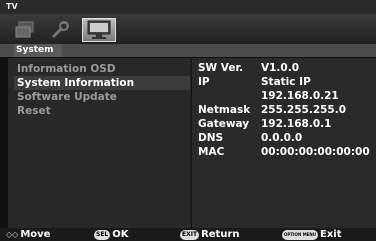  Describe the element at coordinates (12, 234) in the screenshot. I see `arrow-keys-icon: ◇◇` at that location.